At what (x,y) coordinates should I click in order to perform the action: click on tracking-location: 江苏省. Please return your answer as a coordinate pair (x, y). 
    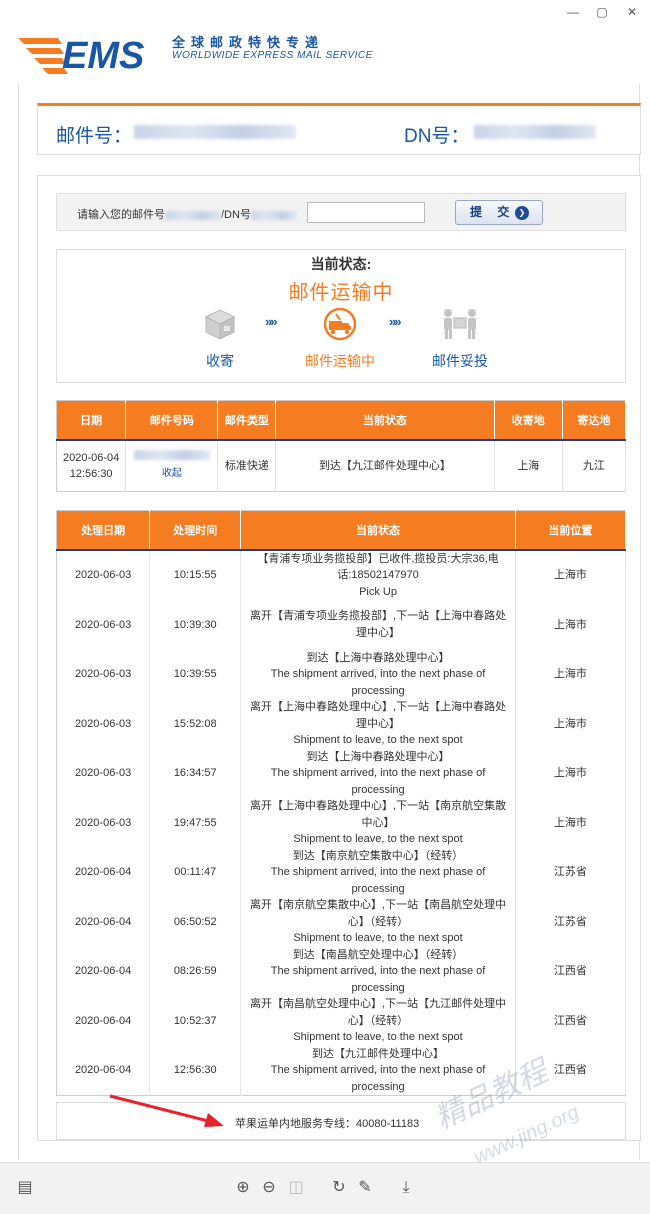
    Looking at the image, I should click on (571, 922).